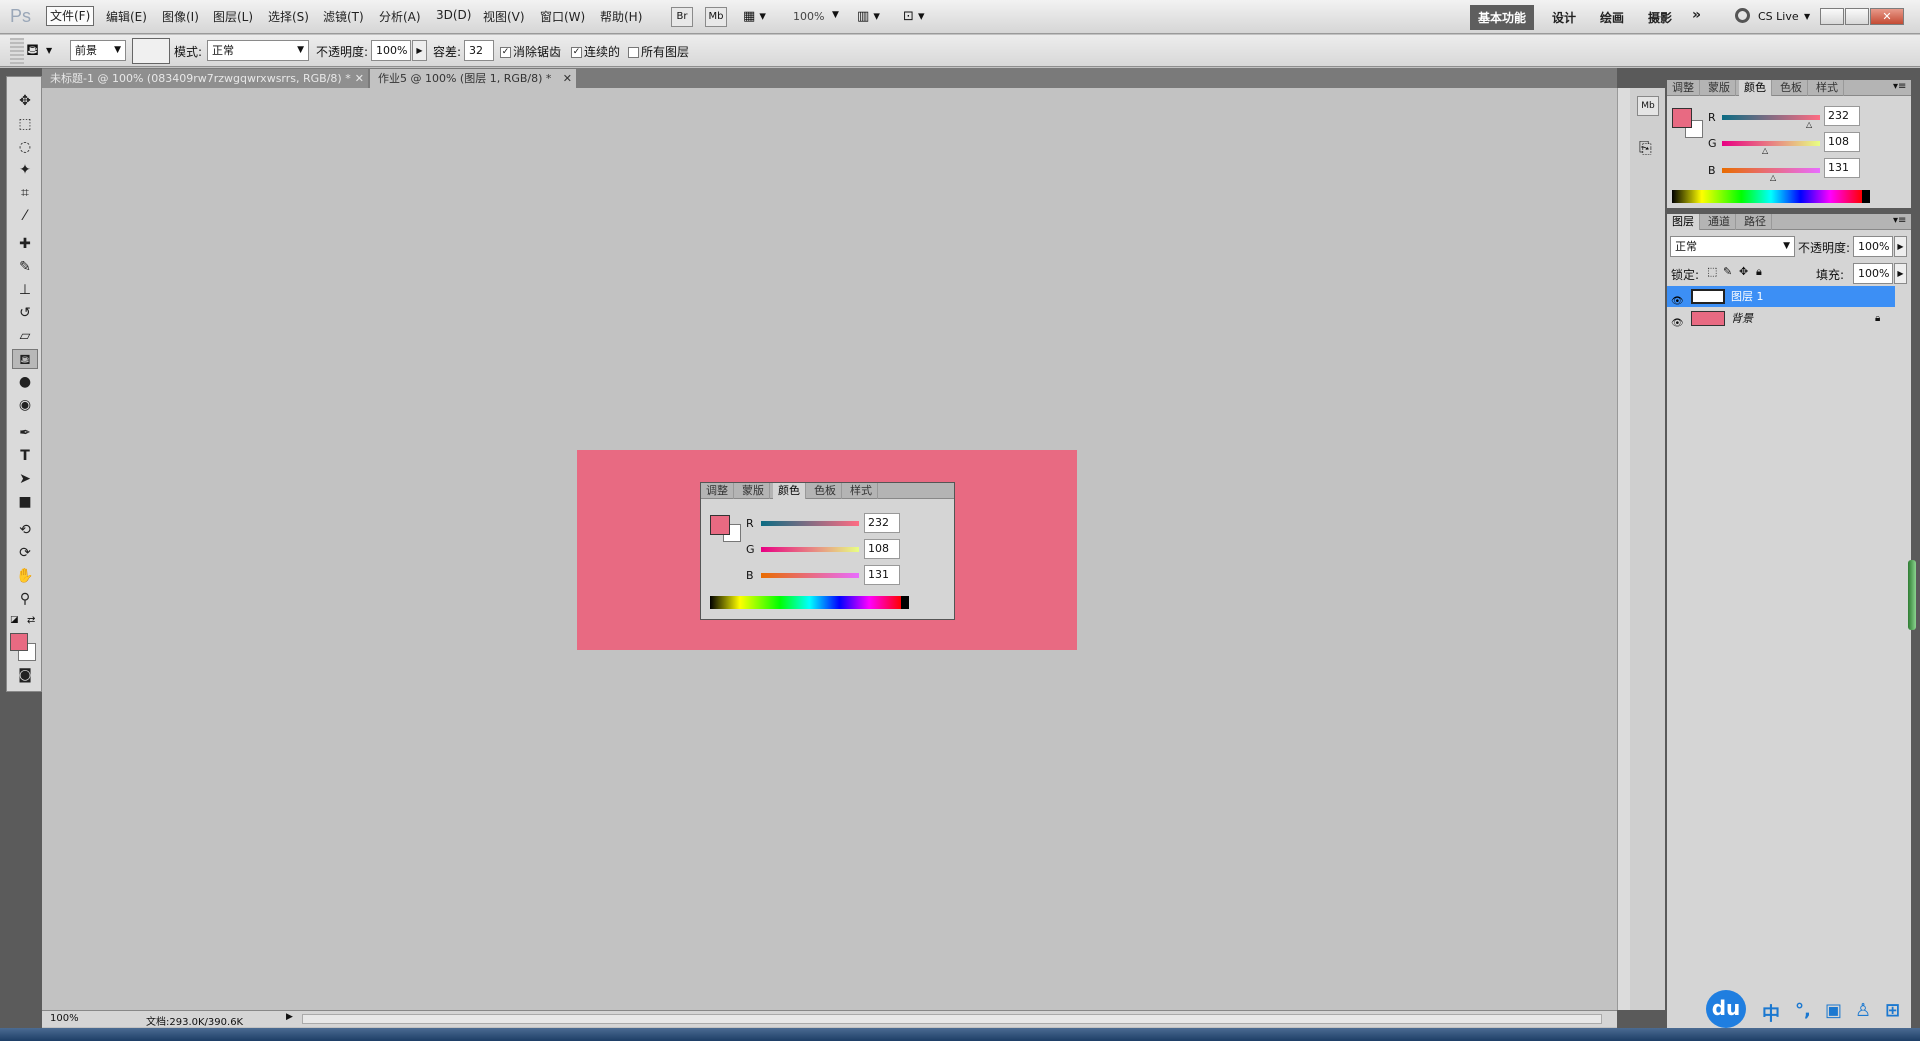 This screenshot has width=1920, height=1041. I want to click on workspace-painting: 绘画, so click(1612, 17).